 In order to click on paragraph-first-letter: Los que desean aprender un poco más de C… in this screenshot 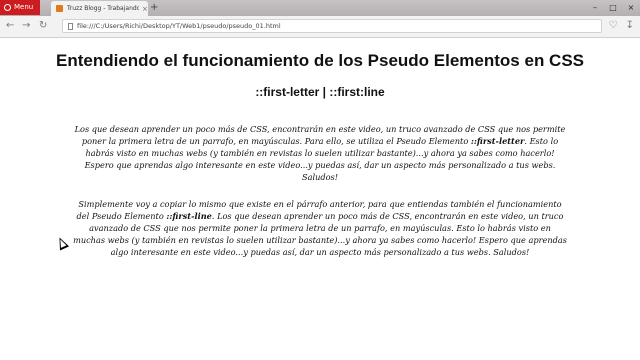, I will do `click(320, 153)`.